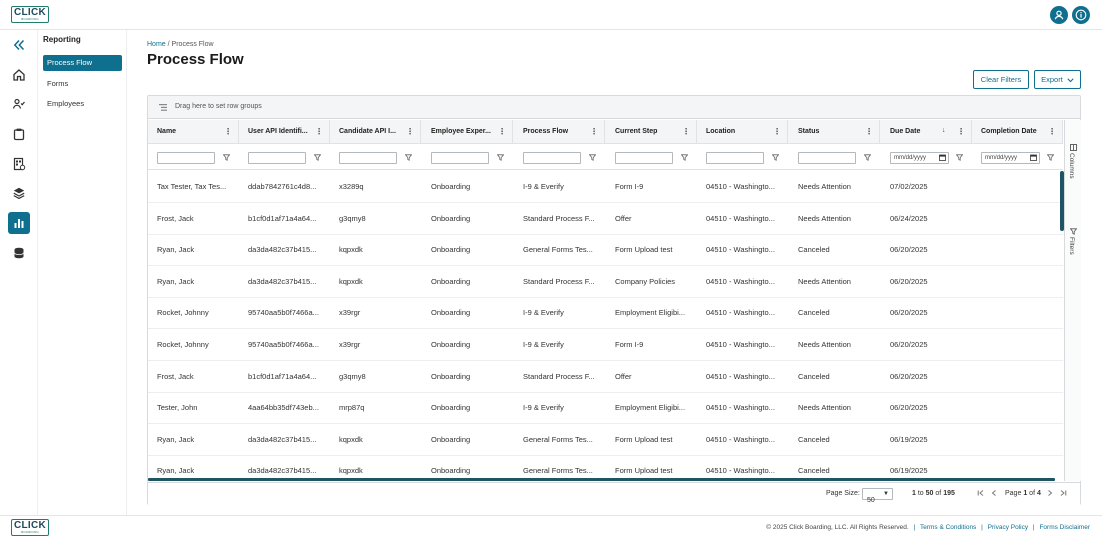 The height and width of the screenshot is (540, 1102). What do you see at coordinates (651, 132) in the screenshot?
I see `column-header: Current Step ⋮` at bounding box center [651, 132].